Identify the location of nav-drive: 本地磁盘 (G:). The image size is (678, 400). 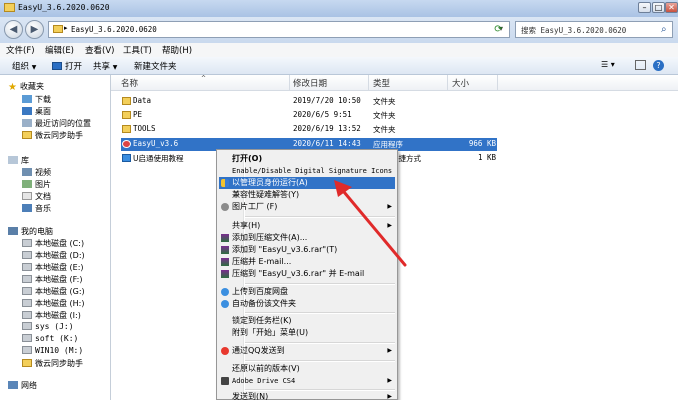
(53, 291).